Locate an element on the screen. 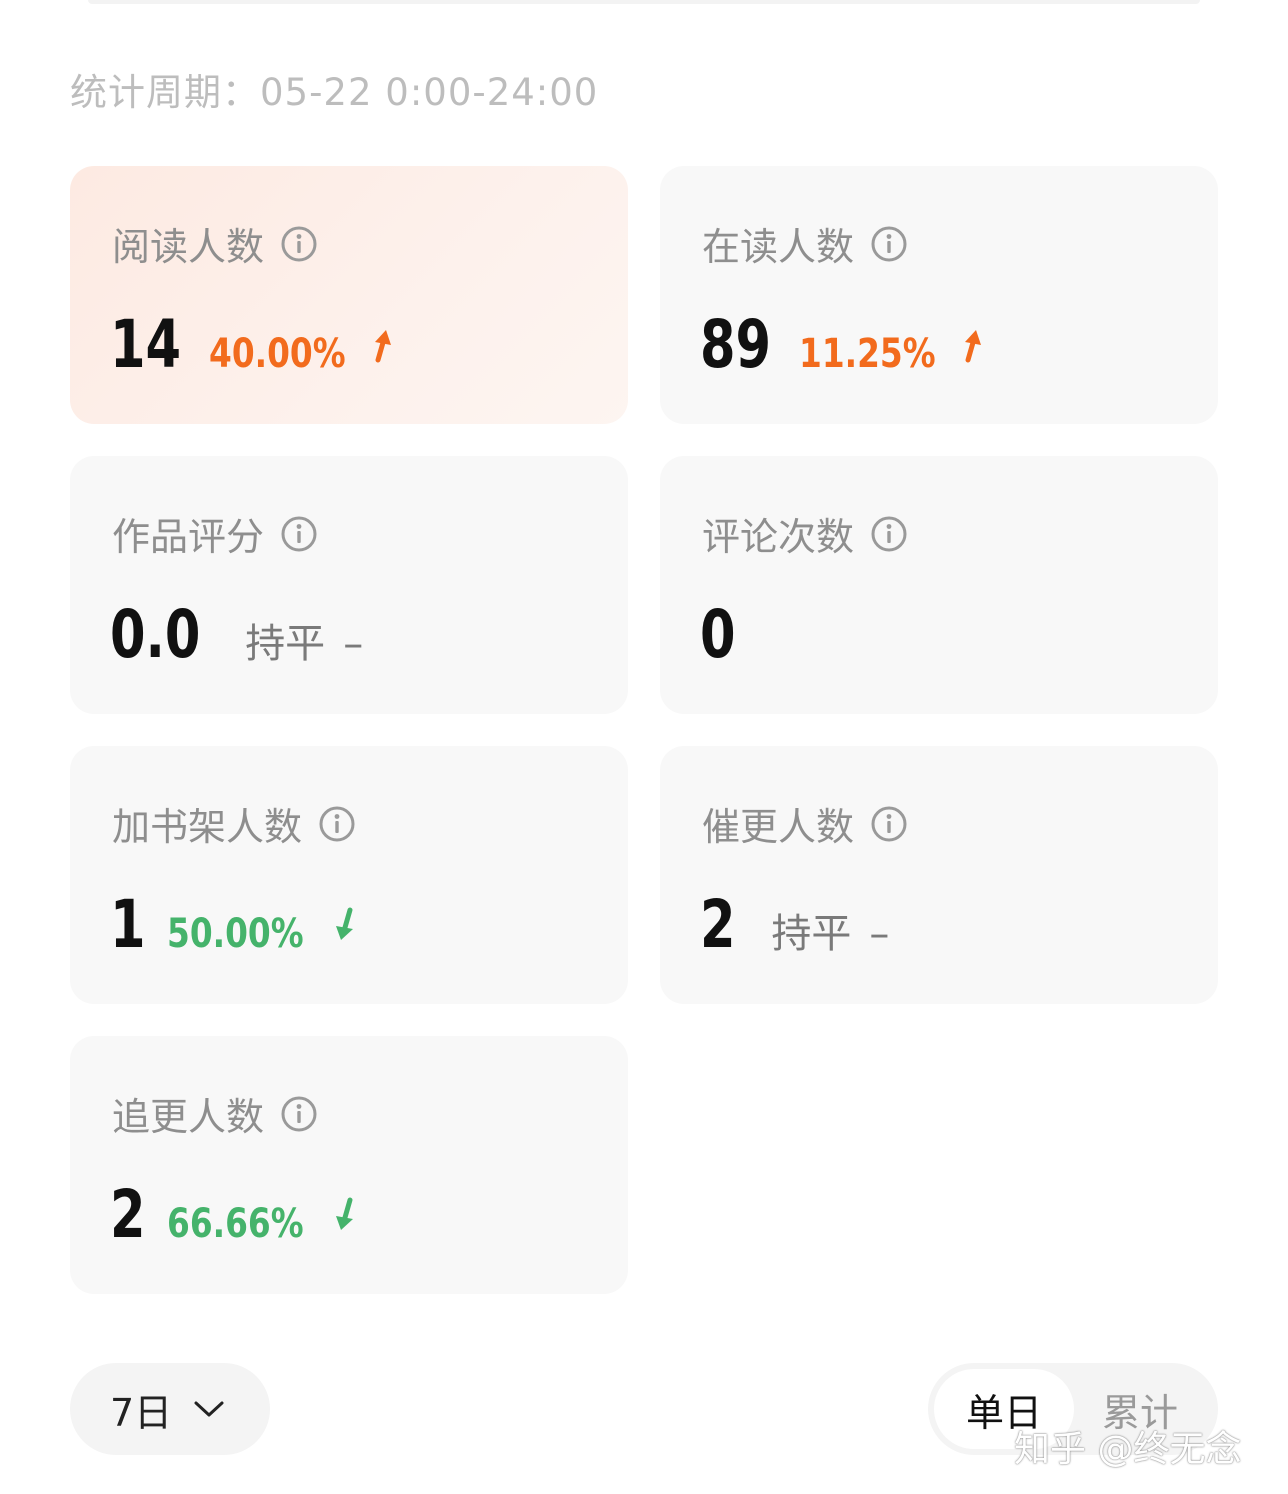 This screenshot has width=1288, height=1494. metric-change: 66.66% is located at coordinates (235, 1224).